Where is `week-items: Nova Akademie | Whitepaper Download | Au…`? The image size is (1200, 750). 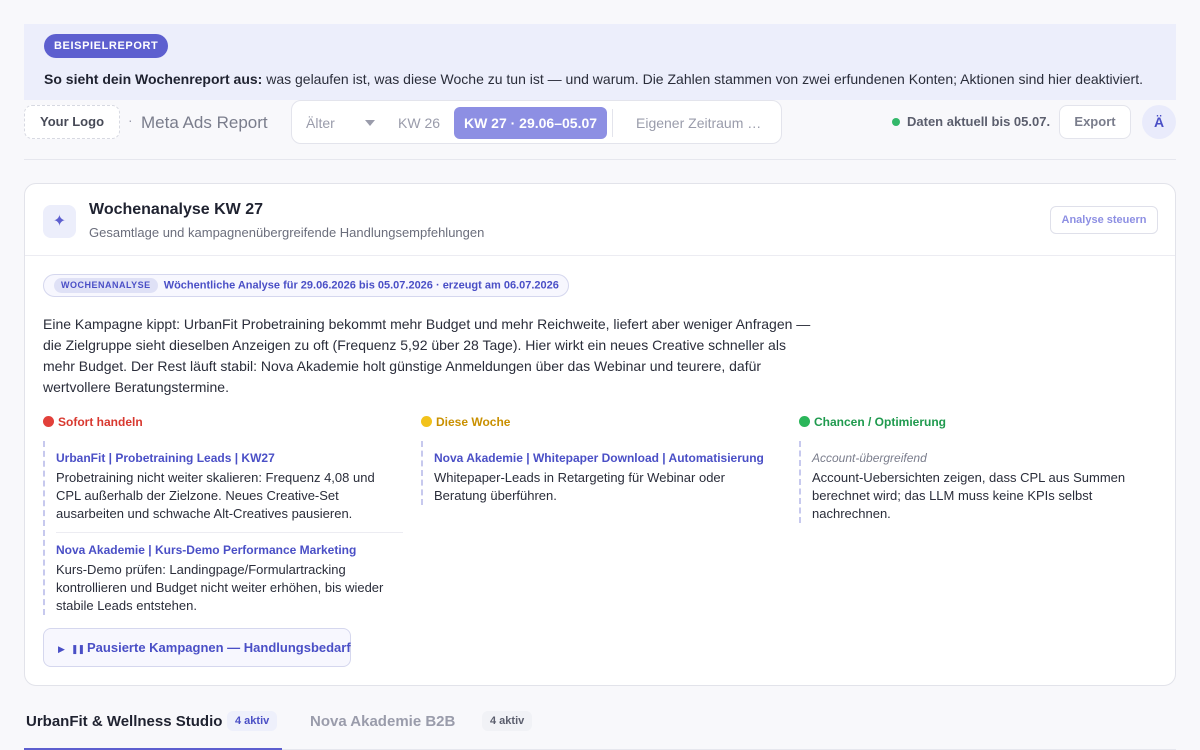
week-items: Nova Akademie | Whitepaper Download | Au… is located at coordinates (601, 473).